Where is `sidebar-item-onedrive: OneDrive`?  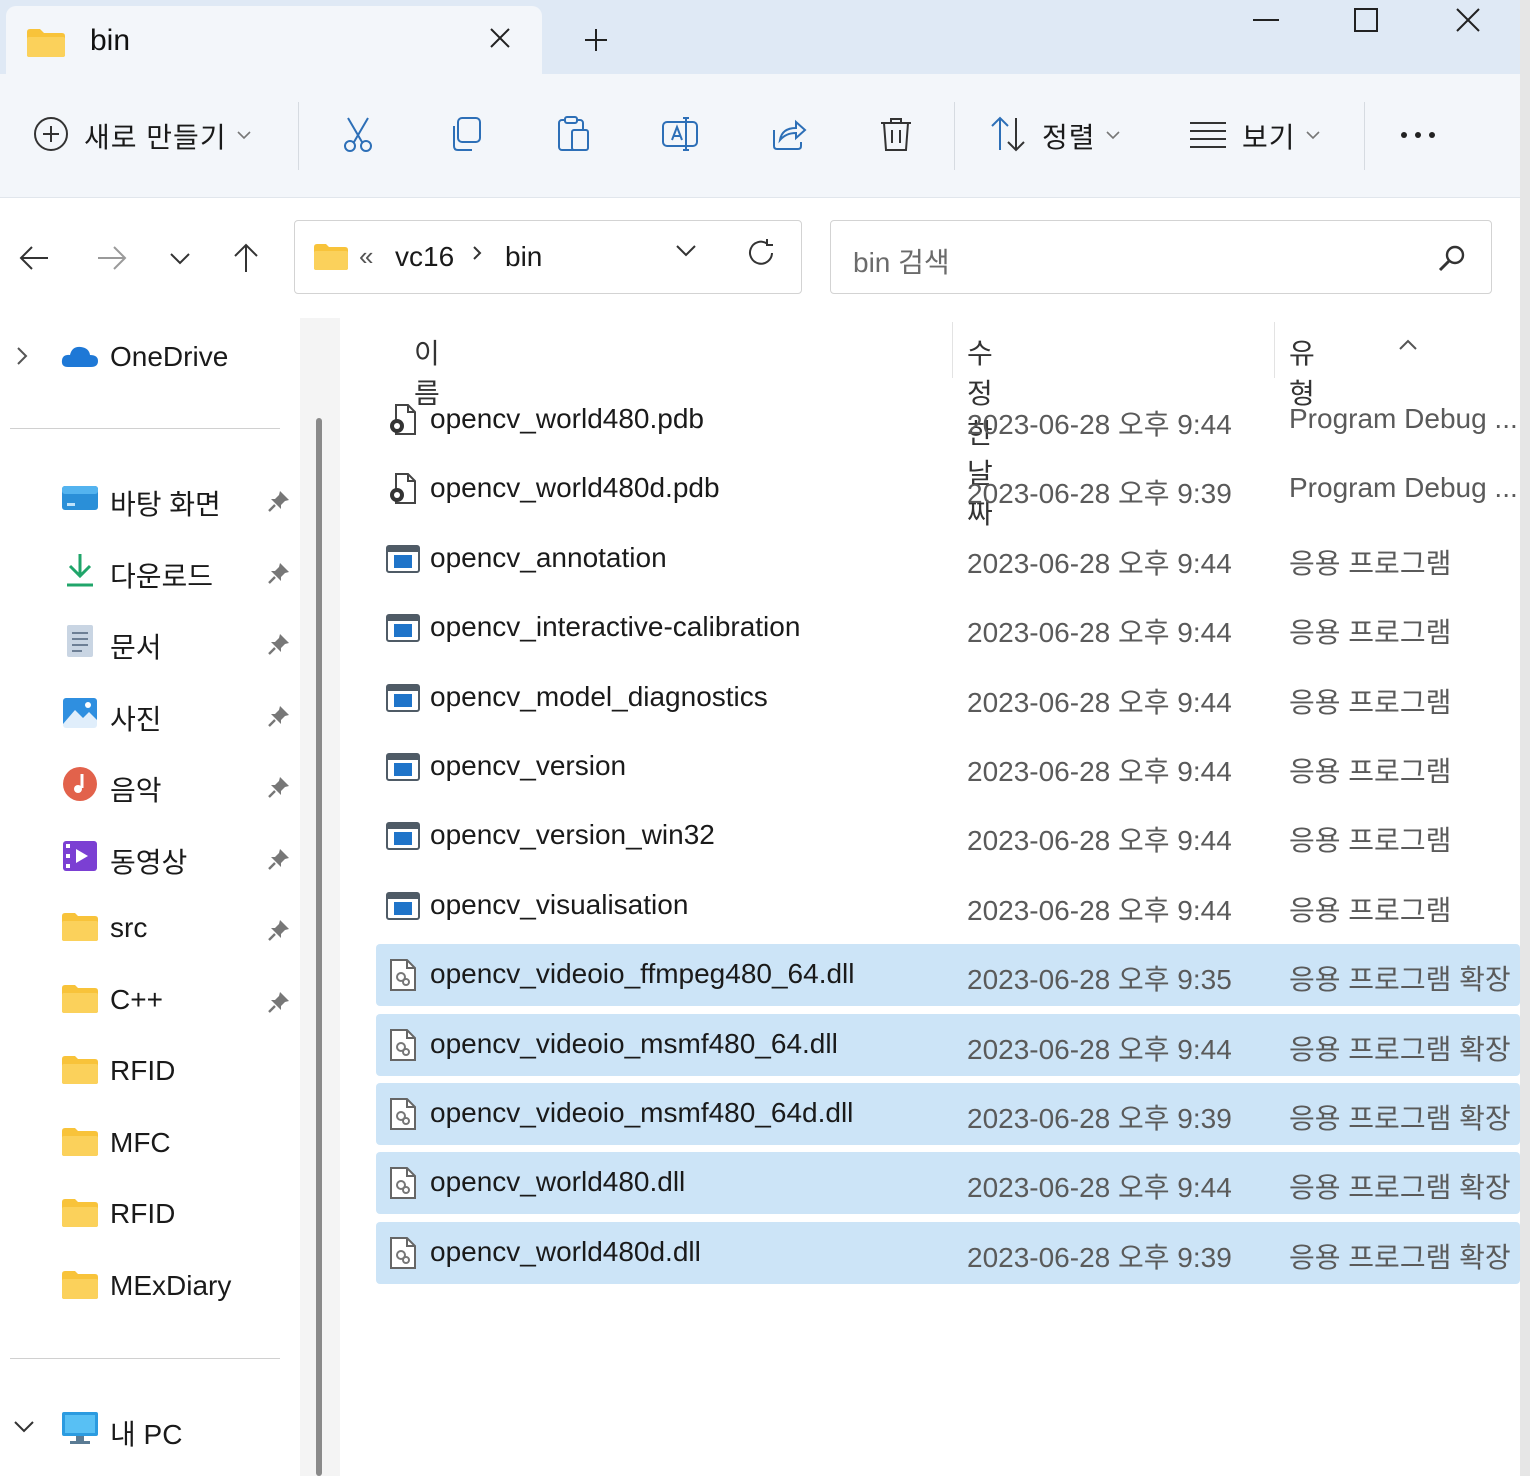
sidebar-item-onedrive: OneDrive is located at coordinates (150, 356).